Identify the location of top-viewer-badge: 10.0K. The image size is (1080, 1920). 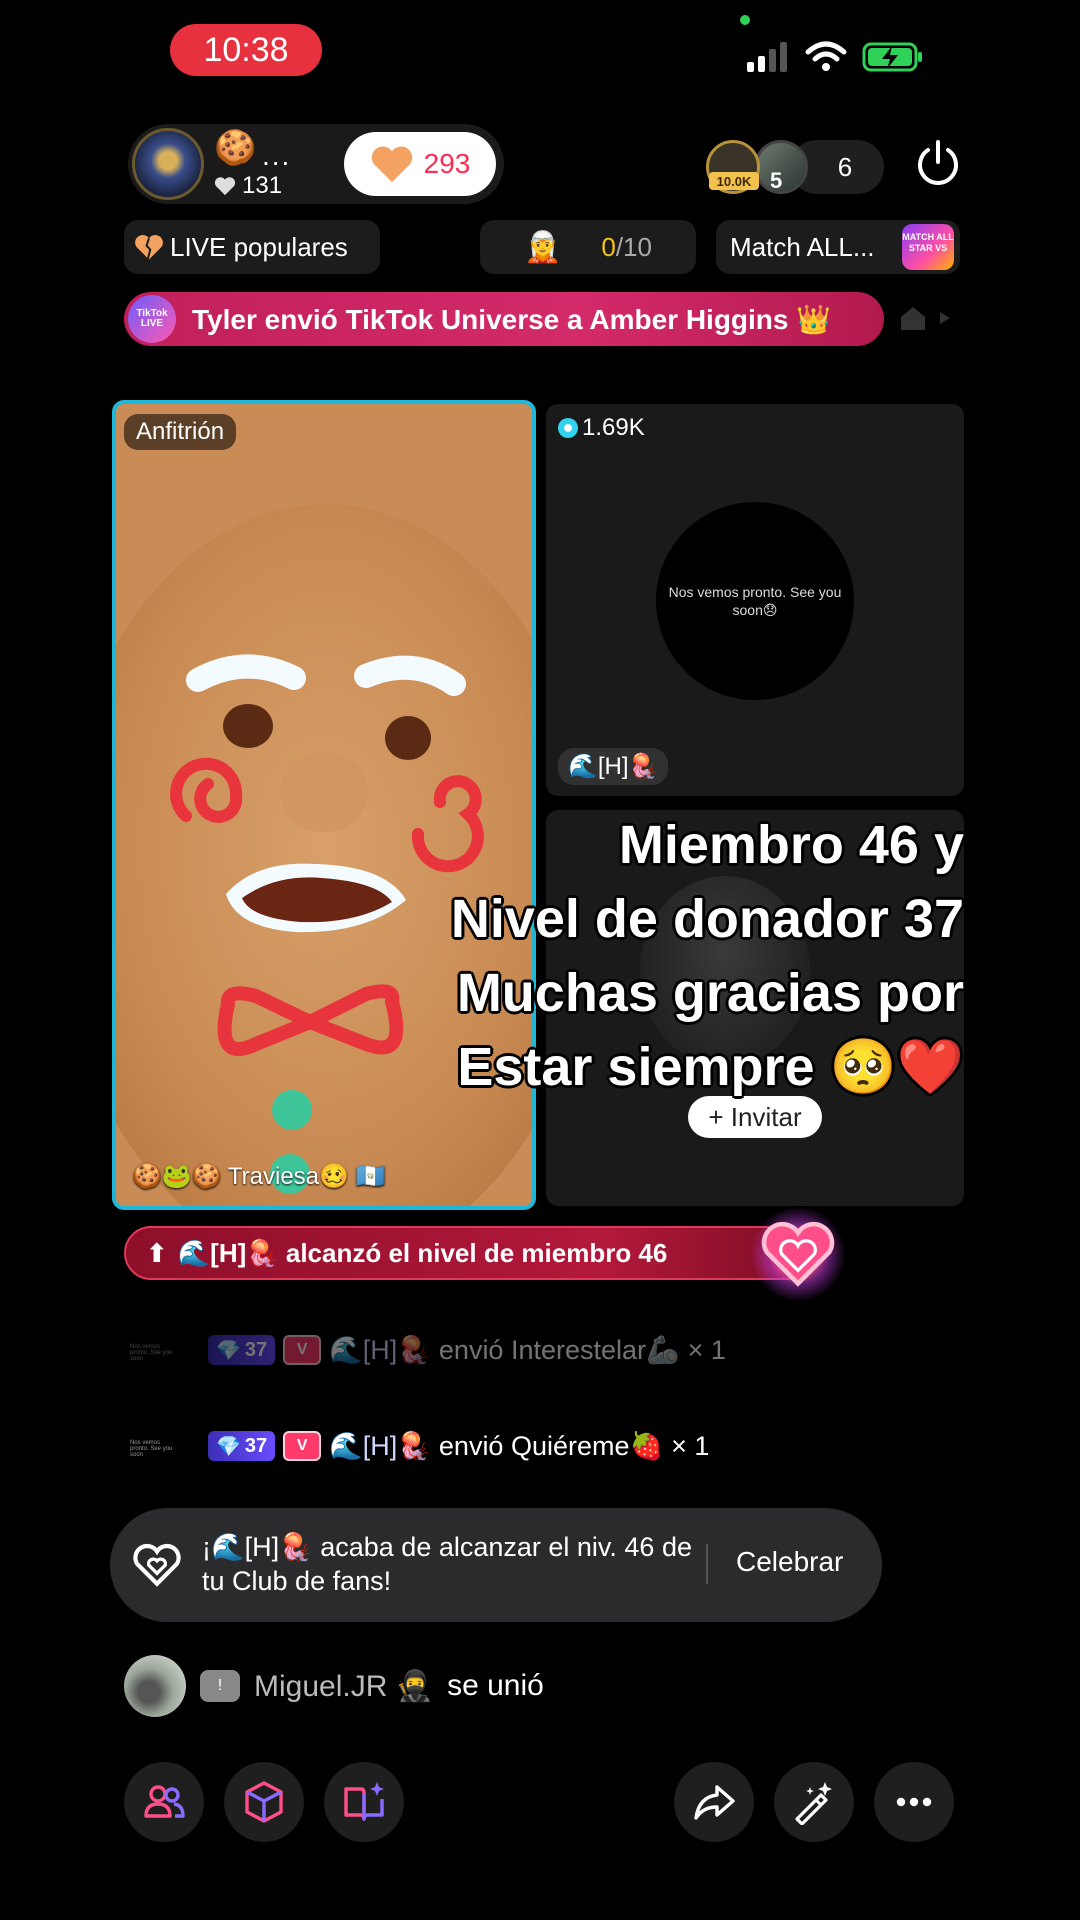
(734, 181).